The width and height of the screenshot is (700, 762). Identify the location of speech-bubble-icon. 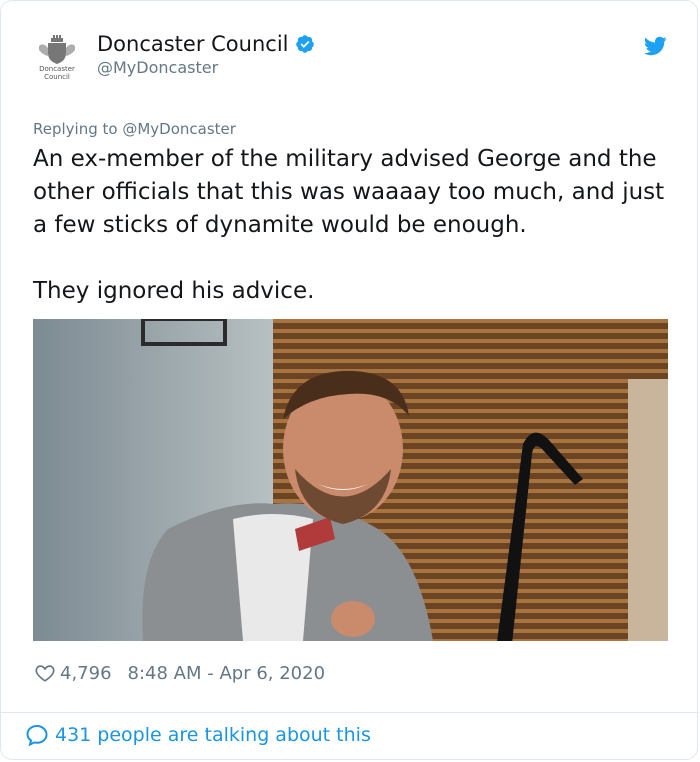
(37, 735).